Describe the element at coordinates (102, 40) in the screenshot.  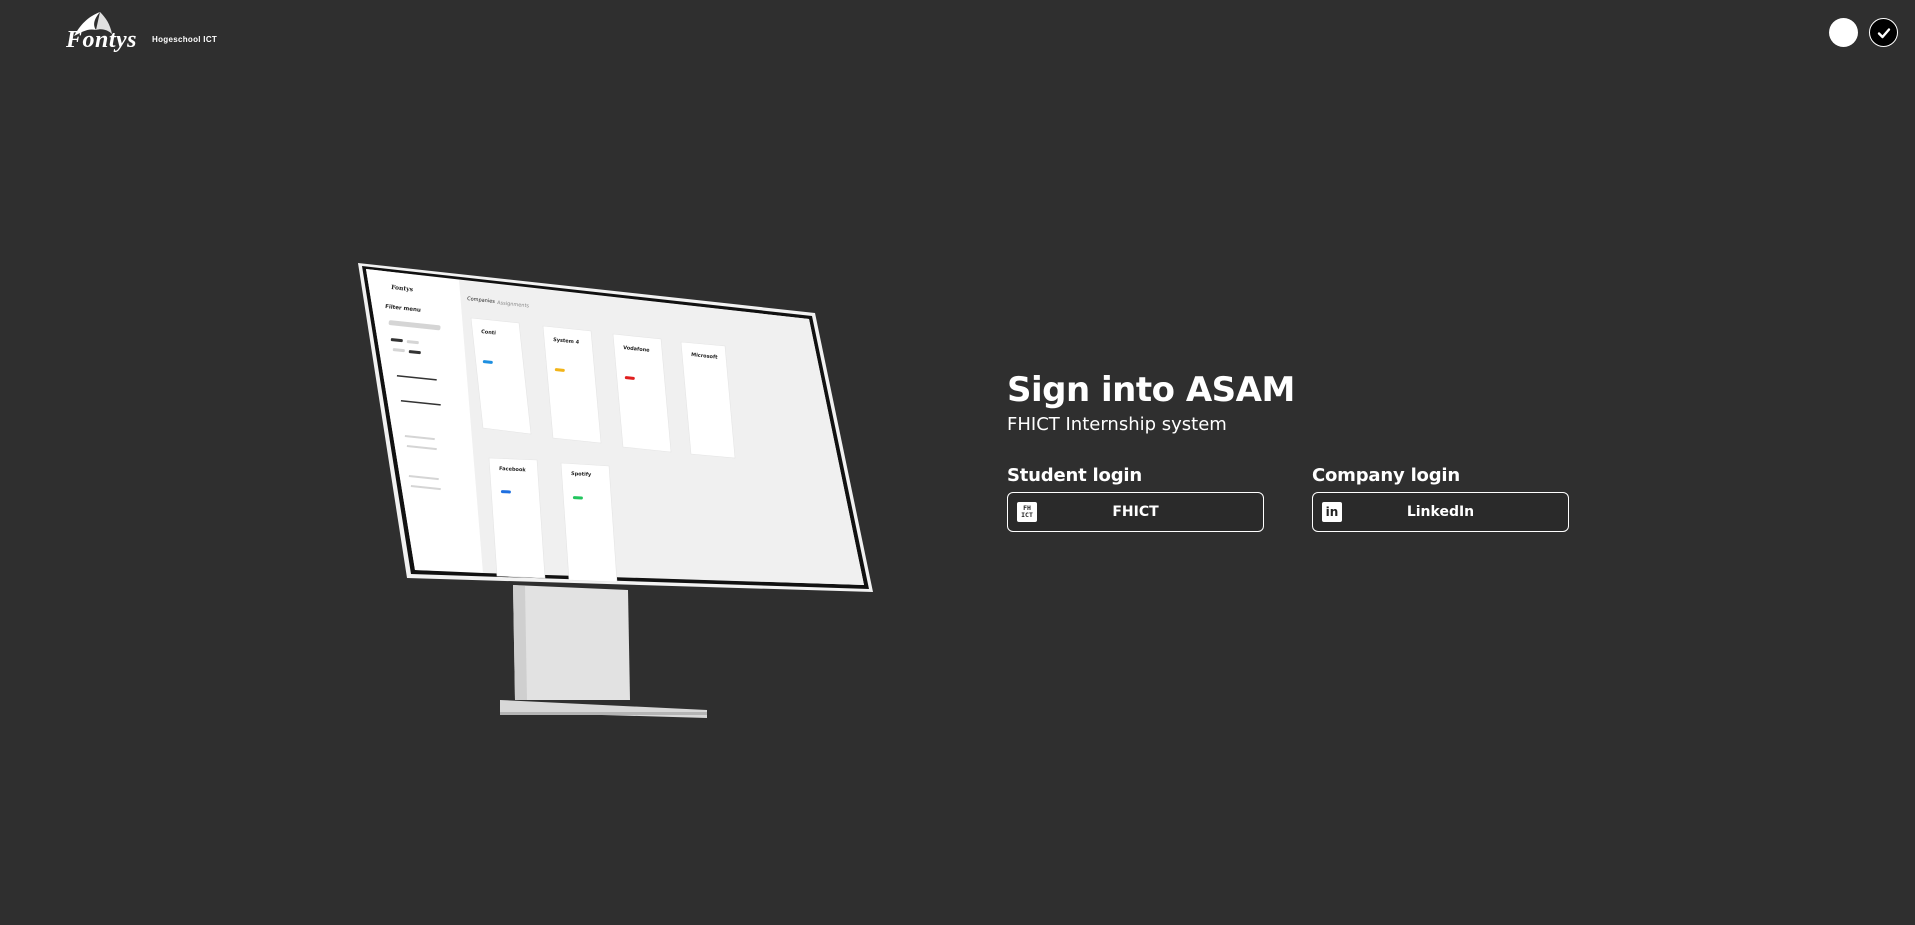
I see `logo-wordmark: Fontys` at that location.